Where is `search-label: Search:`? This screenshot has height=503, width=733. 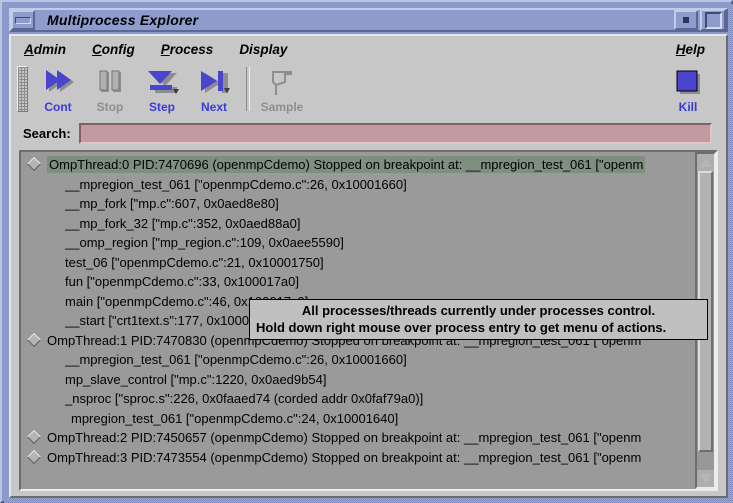 search-label: Search: is located at coordinates (47, 133).